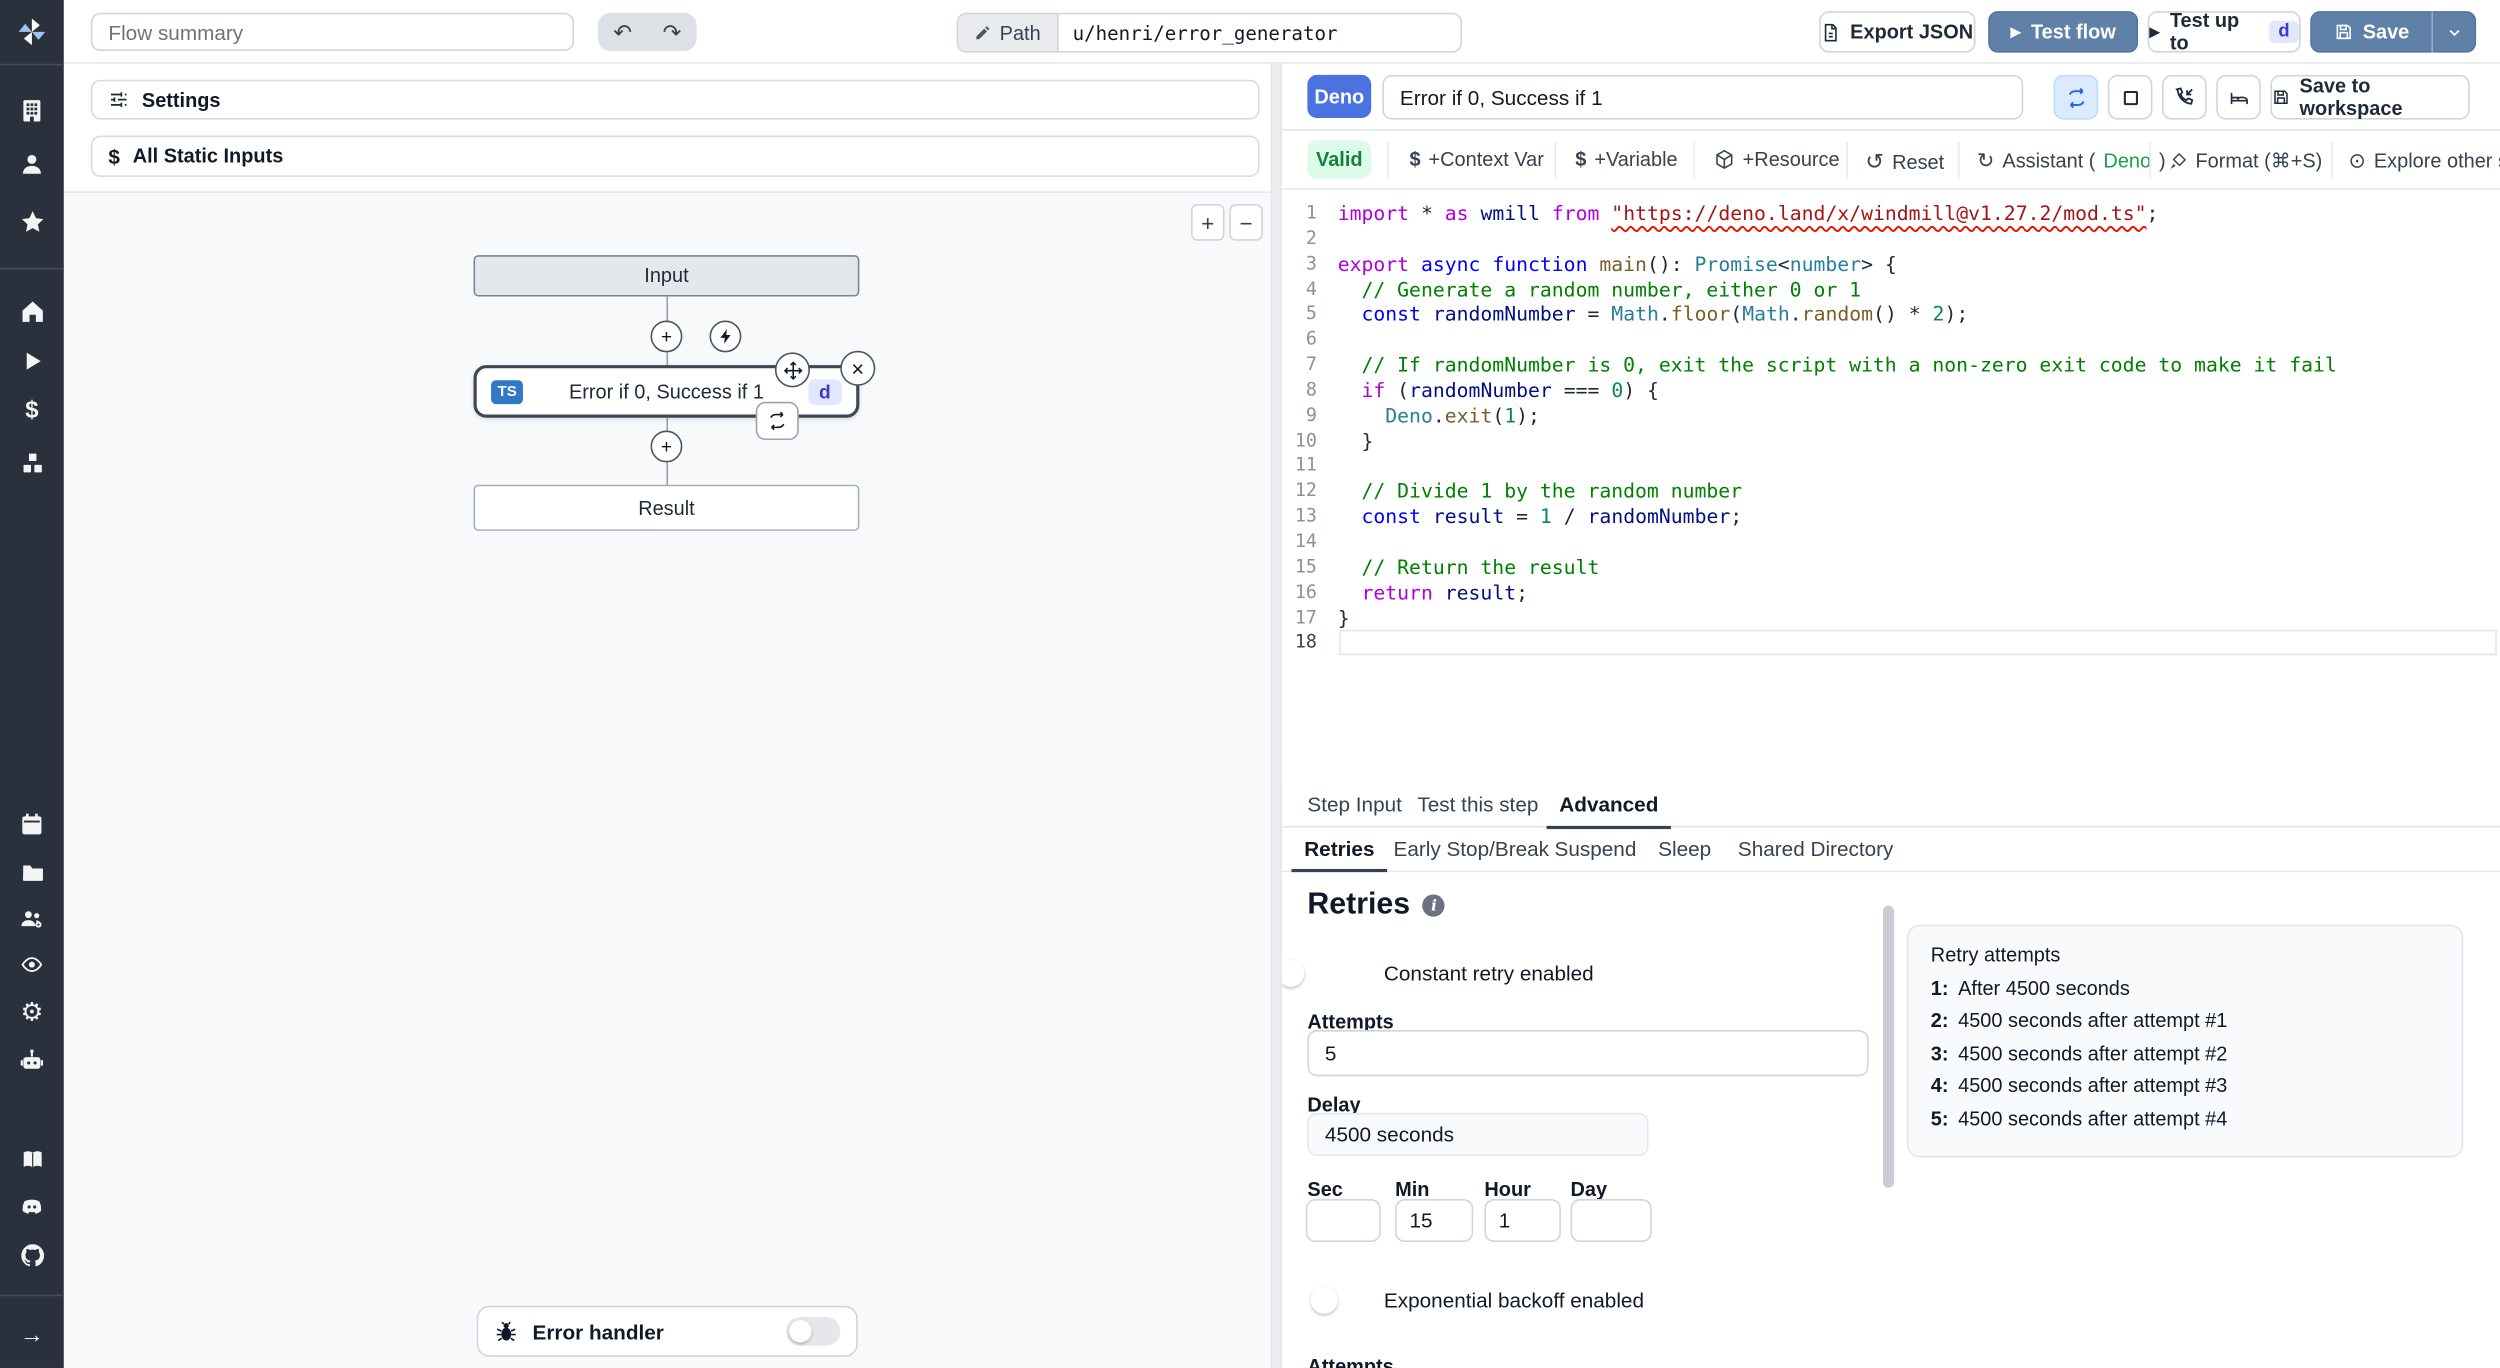  What do you see at coordinates (2076, 97) in the screenshot?
I see `retry-settings-toggle-button` at bounding box center [2076, 97].